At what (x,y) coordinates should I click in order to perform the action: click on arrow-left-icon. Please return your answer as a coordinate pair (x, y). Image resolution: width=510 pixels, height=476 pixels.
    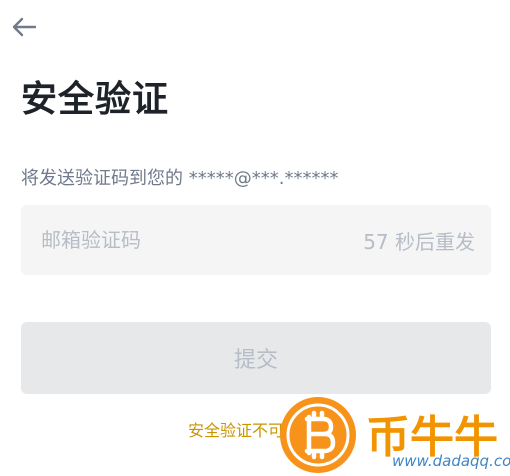
    Looking at the image, I should click on (24, 27).